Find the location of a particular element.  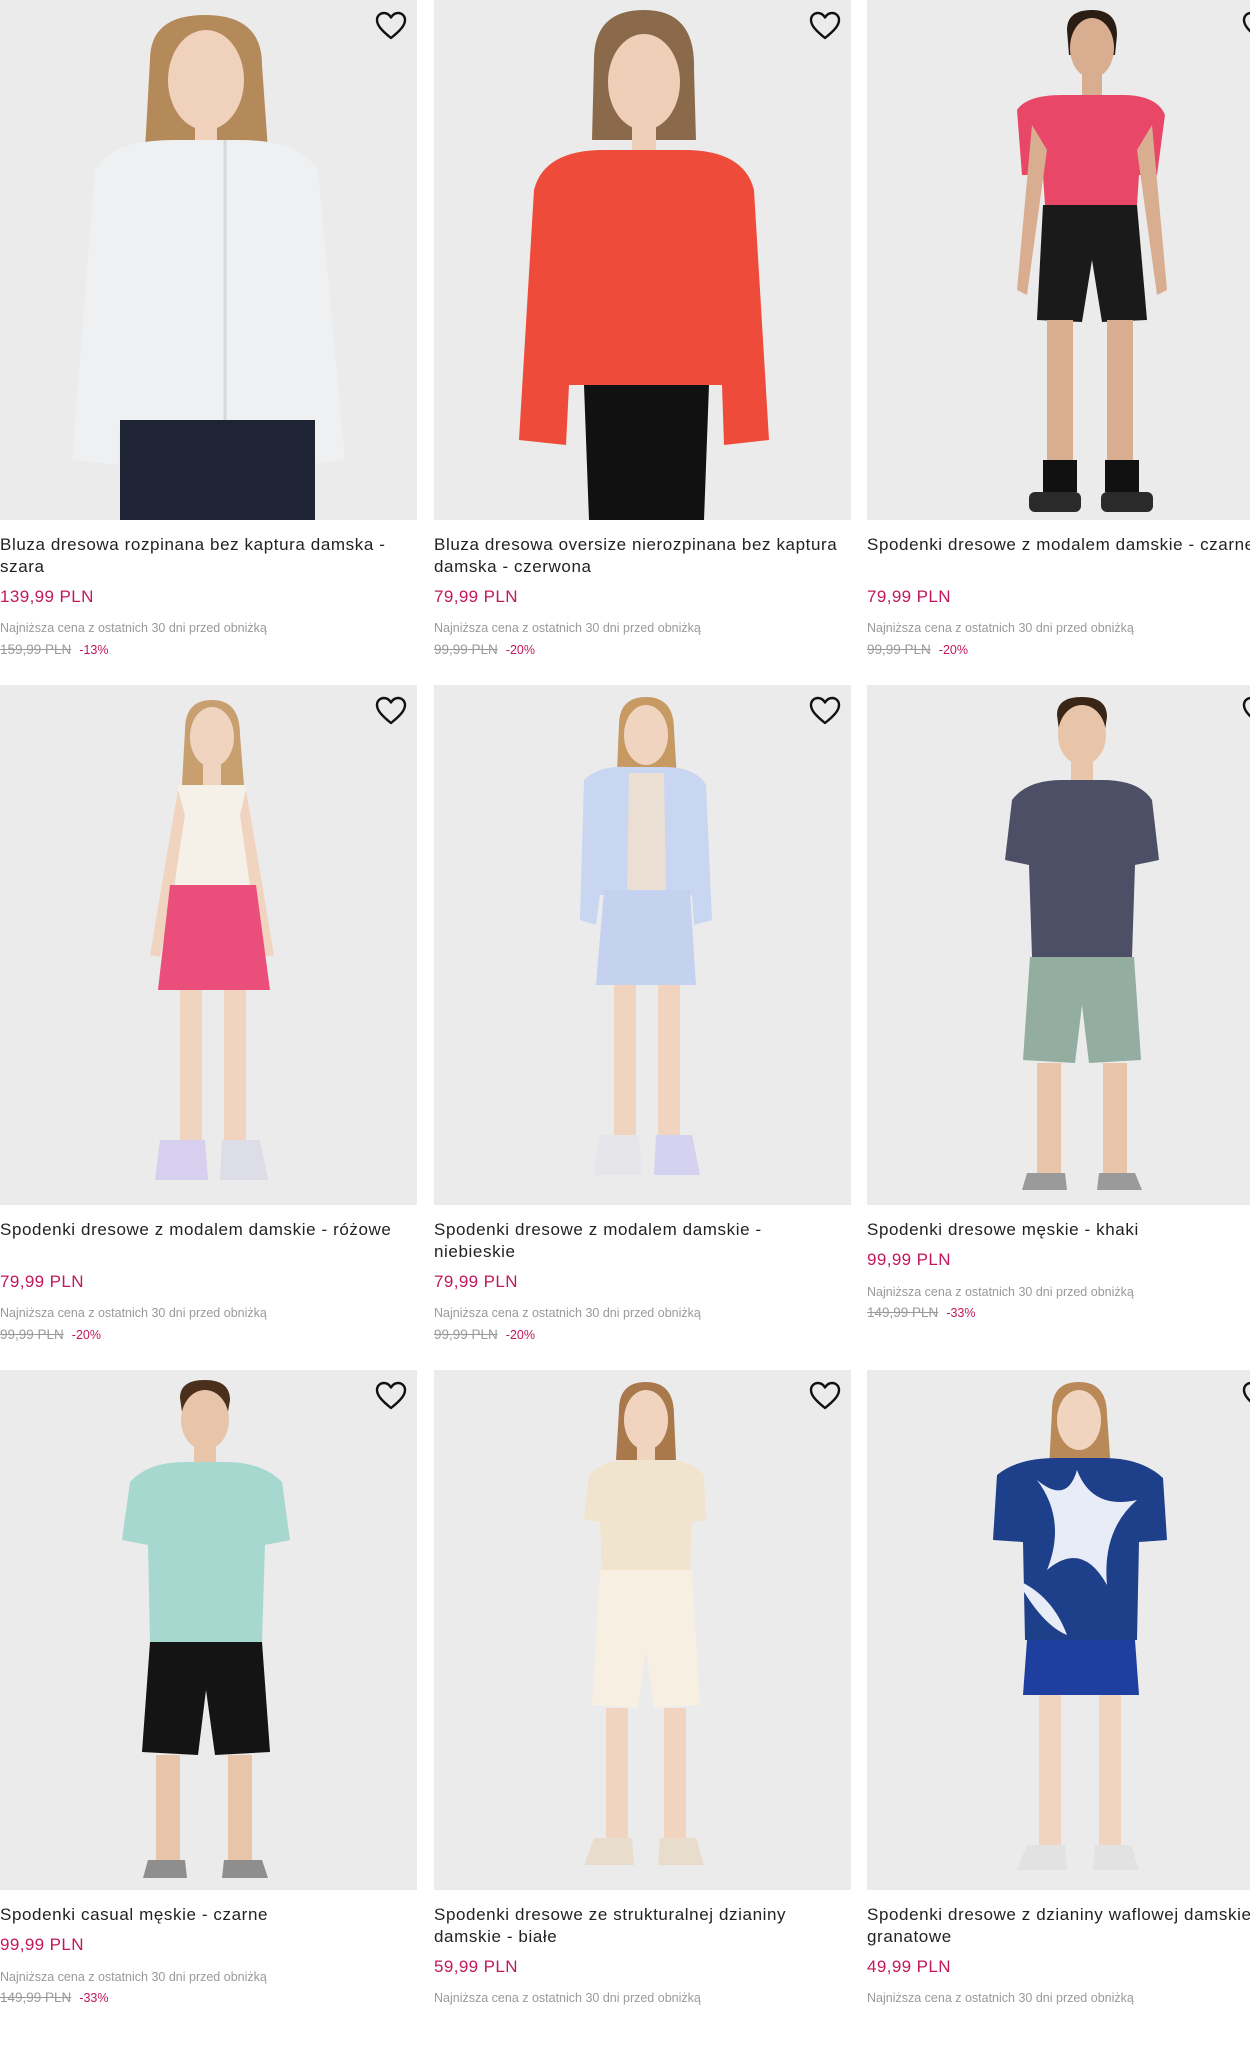

product-photo-woman-blue-set is located at coordinates (646, 936).